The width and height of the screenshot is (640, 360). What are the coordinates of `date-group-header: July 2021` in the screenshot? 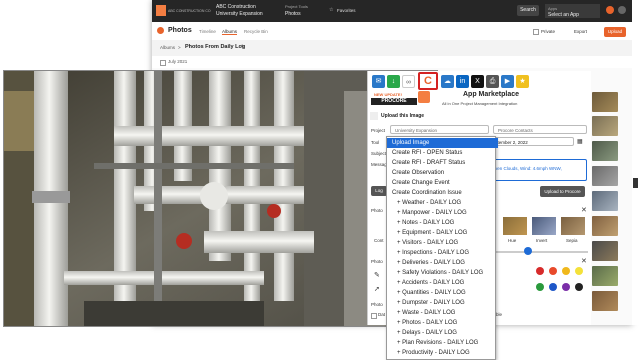 It's located at (392, 62).